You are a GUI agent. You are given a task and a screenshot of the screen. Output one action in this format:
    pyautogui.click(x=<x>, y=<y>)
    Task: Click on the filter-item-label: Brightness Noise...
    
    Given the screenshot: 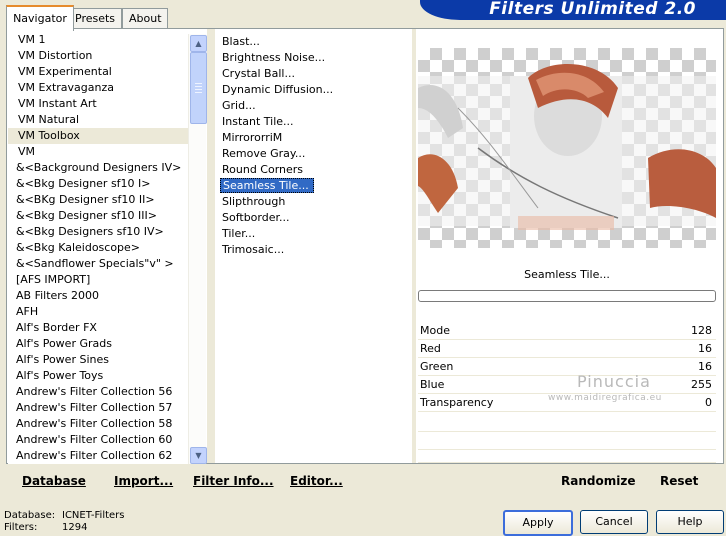 What is the action you would take?
    pyautogui.click(x=274, y=57)
    